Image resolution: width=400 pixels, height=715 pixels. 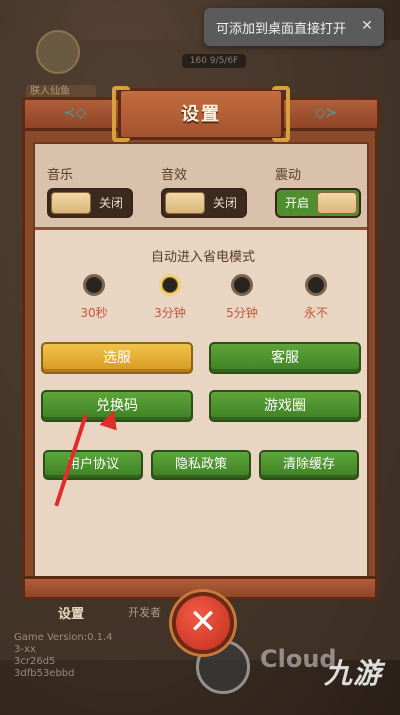 What do you see at coordinates (170, 313) in the screenshot?
I see `power-save-option-label: 3分钟` at bounding box center [170, 313].